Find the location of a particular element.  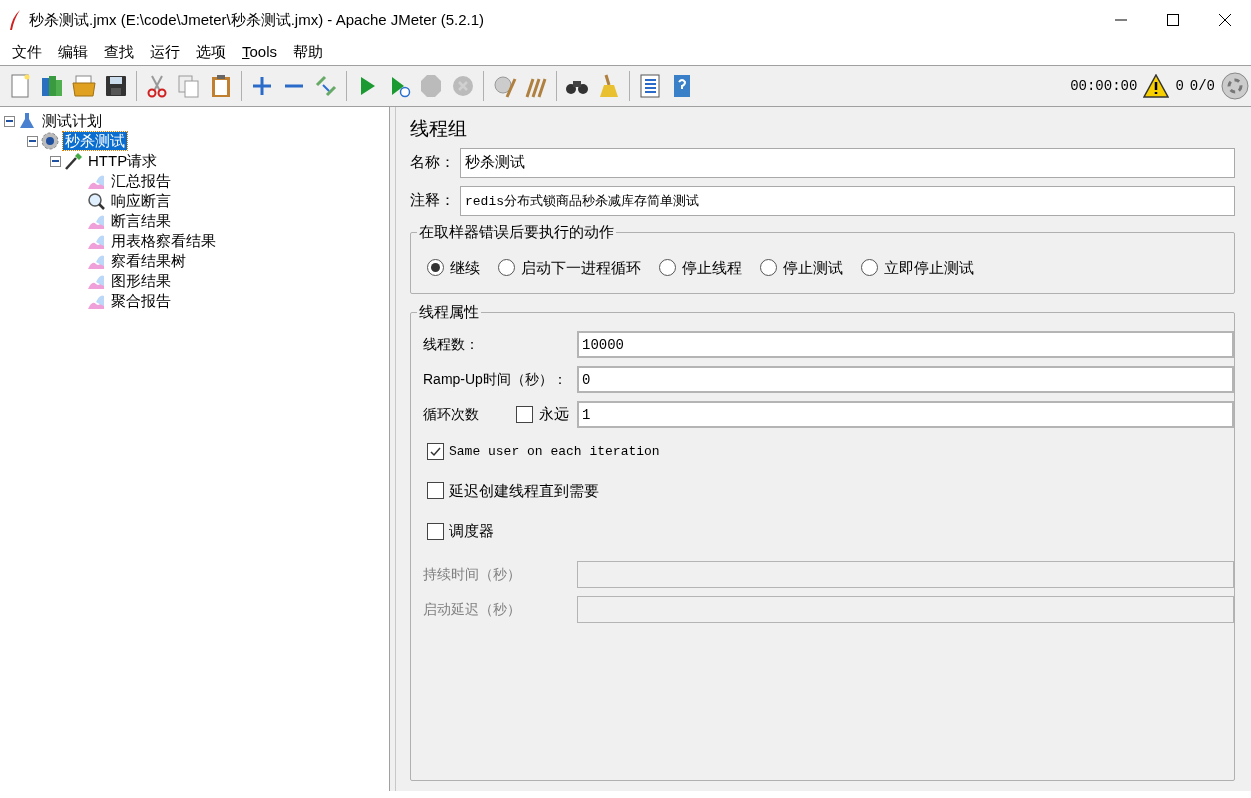

group-title: 在取样器错误后要执行的动作 is located at coordinates (516, 231).